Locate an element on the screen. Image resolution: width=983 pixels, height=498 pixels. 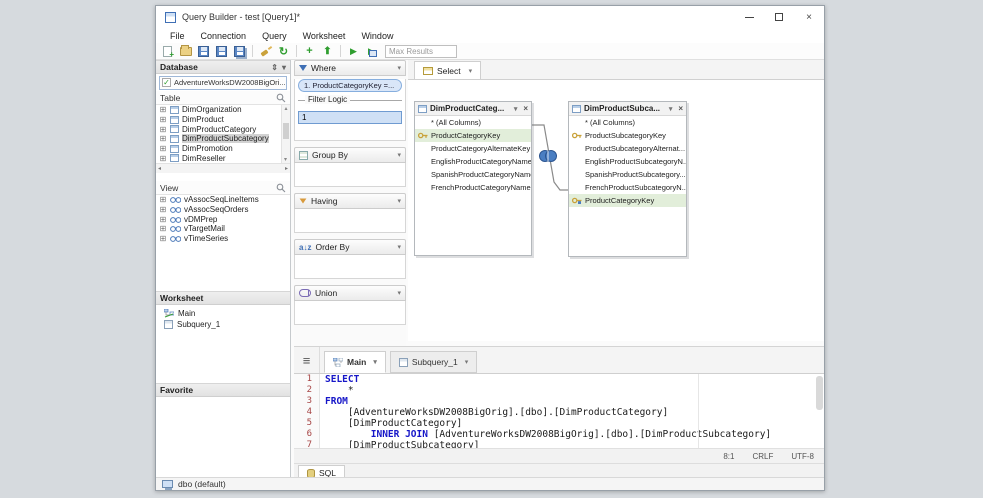
filter-logic-input is located at coordinates (350, 117).